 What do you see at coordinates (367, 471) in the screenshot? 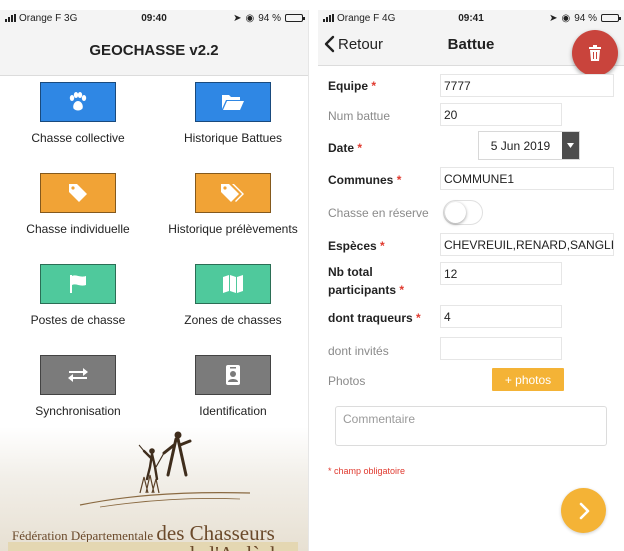
I see `required-note: * champ obligatoire` at bounding box center [367, 471].